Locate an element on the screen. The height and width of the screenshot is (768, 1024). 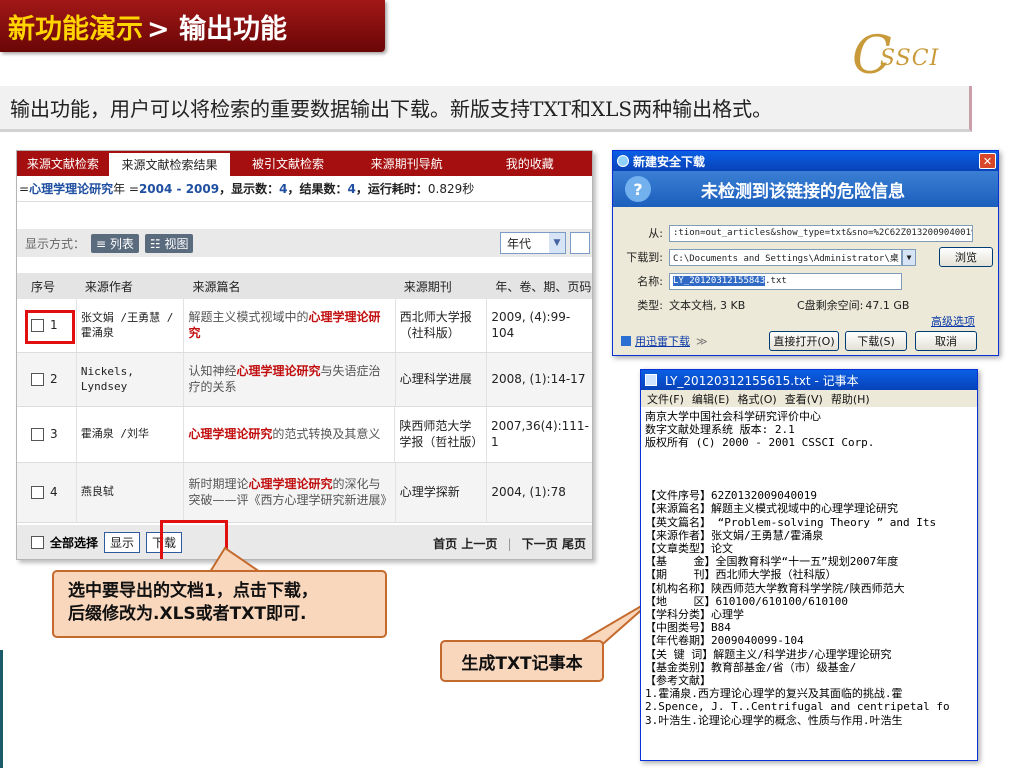
select-all-label: 全部选择 is located at coordinates (74, 542).